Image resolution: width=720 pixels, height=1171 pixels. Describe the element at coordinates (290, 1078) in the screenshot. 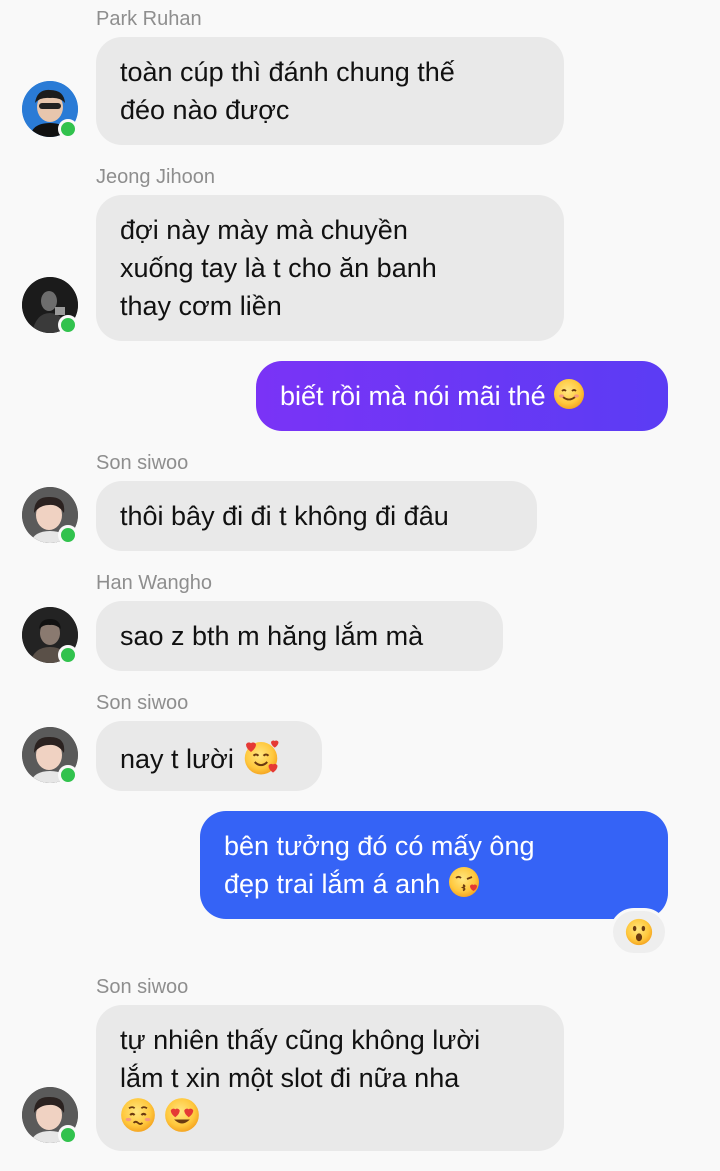

I see `message-text: lắm t xin một slot đi nữa nha` at that location.